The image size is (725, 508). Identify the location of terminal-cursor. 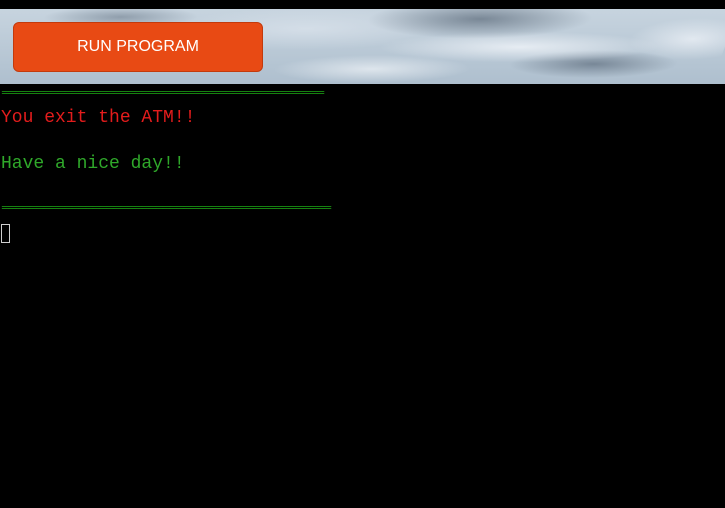
(5, 233).